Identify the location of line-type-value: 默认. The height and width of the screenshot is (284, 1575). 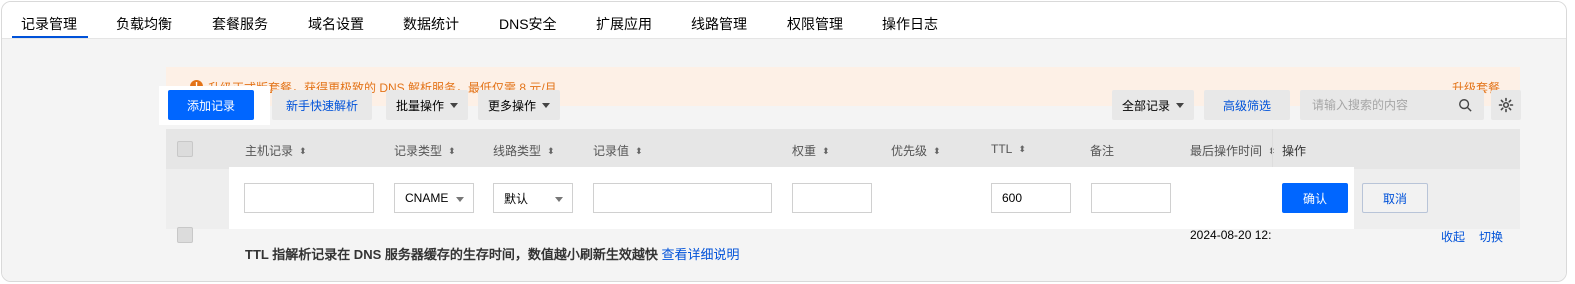
(516, 198).